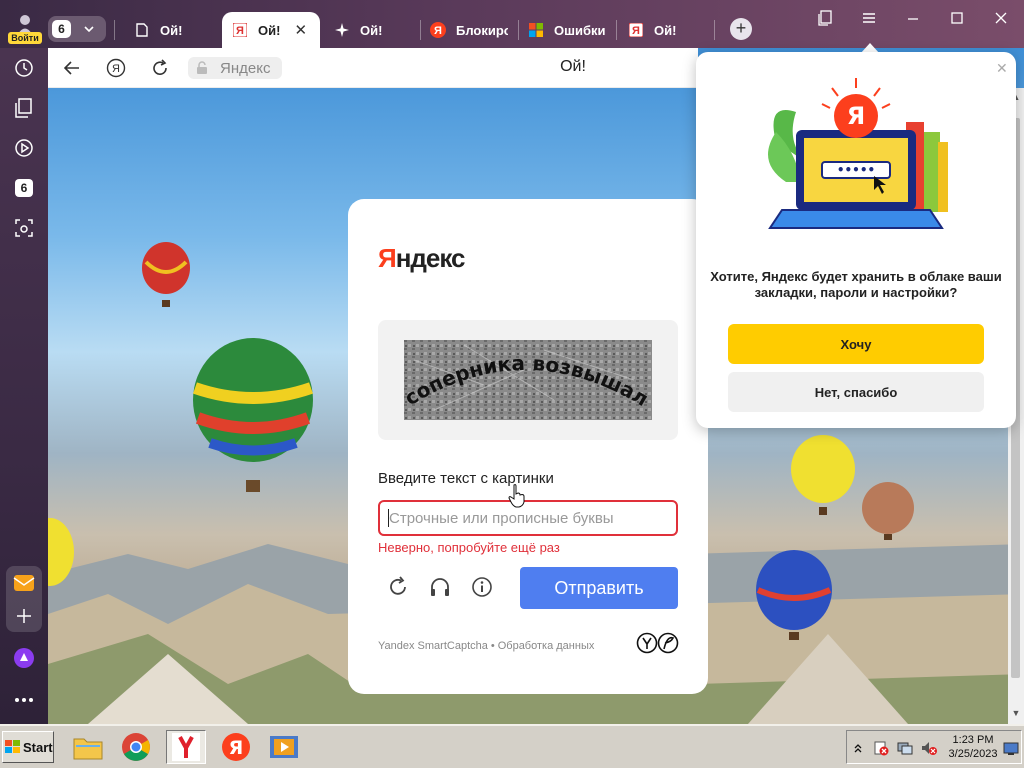 The height and width of the screenshot is (768, 1024). What do you see at coordinates (61, 29) in the screenshot?
I see `tabs-count: 6` at bounding box center [61, 29].